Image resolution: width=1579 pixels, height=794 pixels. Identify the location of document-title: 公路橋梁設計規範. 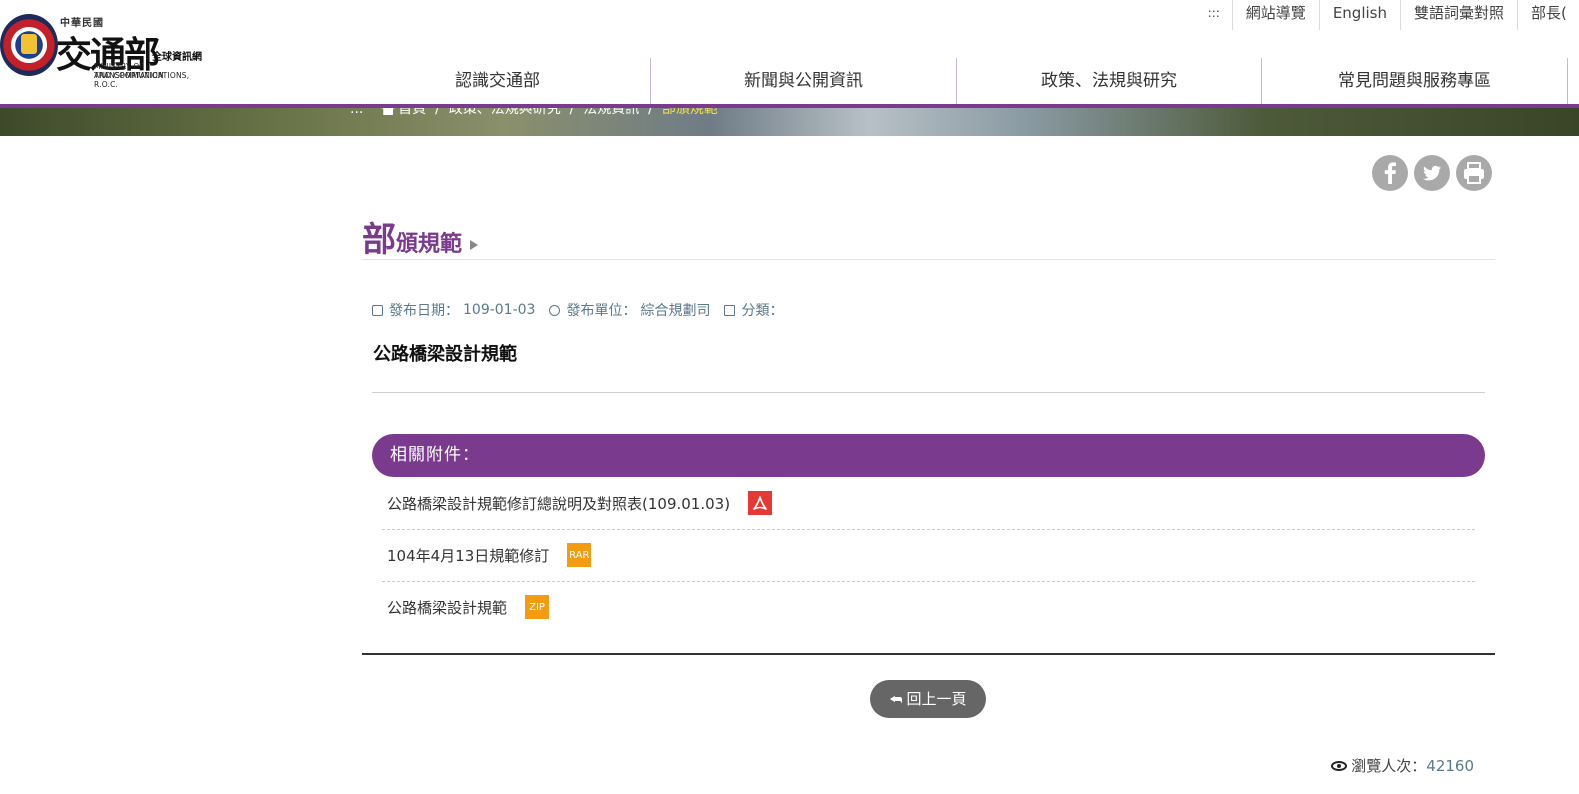
(445, 354).